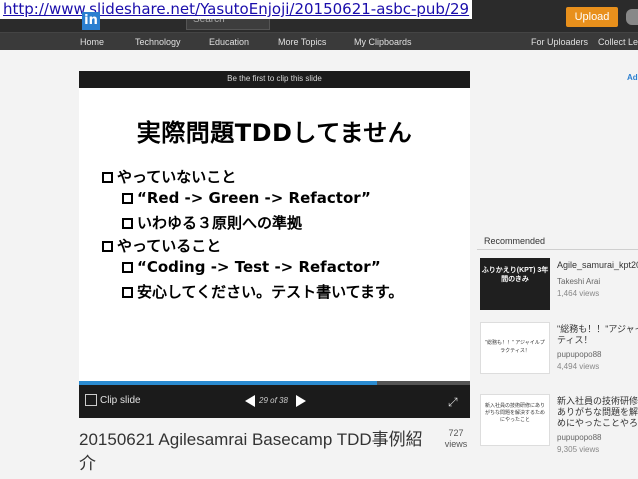 The height and width of the screenshot is (479, 638). I want to click on nav-education: Education, so click(229, 42).